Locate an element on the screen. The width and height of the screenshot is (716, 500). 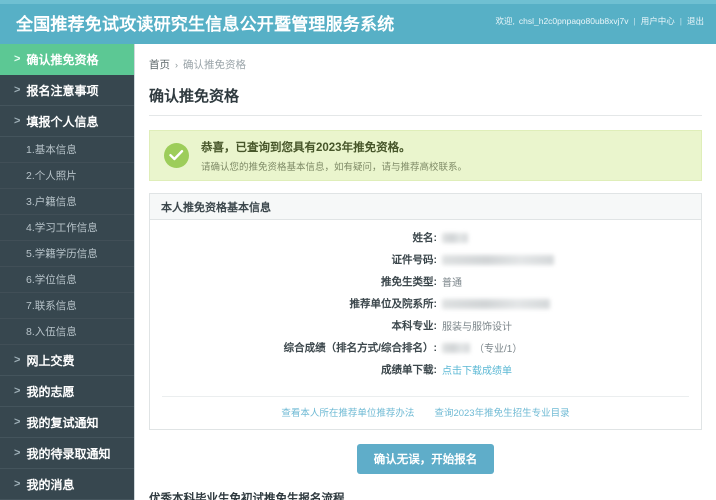
field-value: （专业/1） is located at coordinates (482, 347).